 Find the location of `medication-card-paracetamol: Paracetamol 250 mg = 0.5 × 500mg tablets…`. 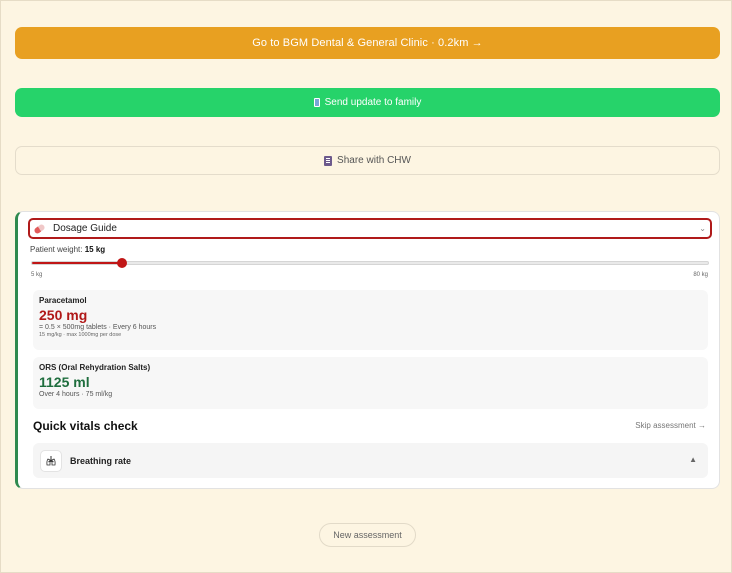

medication-card-paracetamol: Paracetamol 250 mg = 0.5 × 500mg tablets… is located at coordinates (370, 320).